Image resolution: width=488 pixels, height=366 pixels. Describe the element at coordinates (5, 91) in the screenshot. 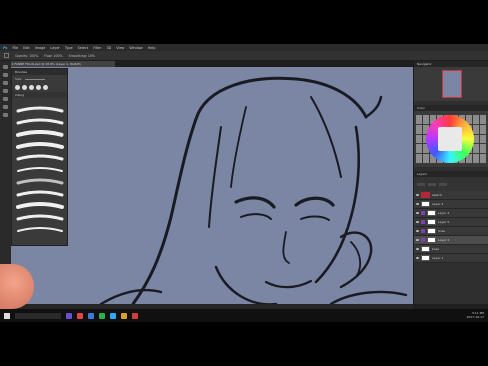

I see `brush-tool-icon` at that location.